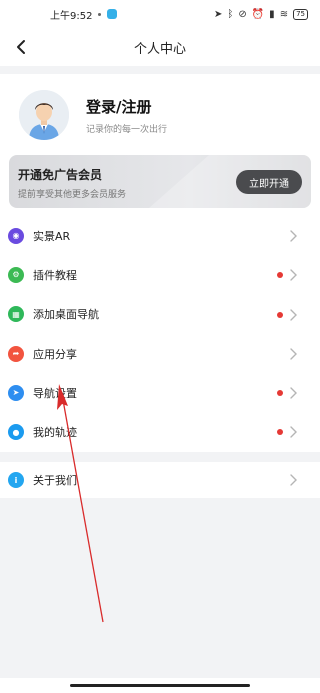 The image size is (320, 693). I want to click on back-button, so click(21, 47).